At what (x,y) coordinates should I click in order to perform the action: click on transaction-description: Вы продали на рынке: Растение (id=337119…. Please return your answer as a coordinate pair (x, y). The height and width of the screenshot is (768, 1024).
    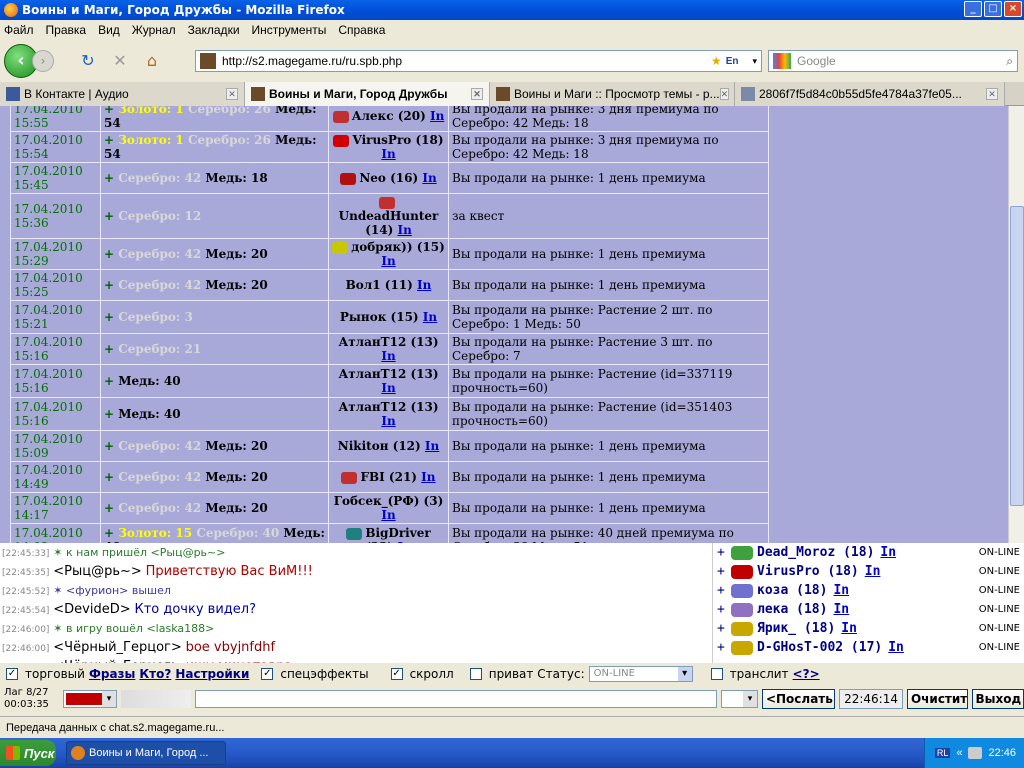
    Looking at the image, I should click on (608, 381).